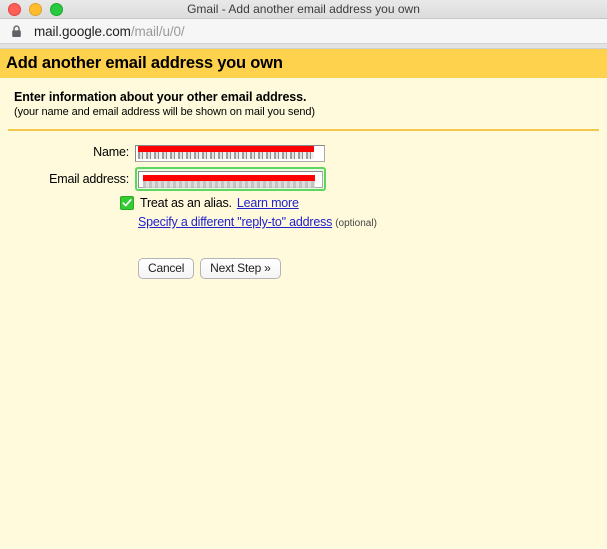 This screenshot has width=607, height=549. What do you see at coordinates (56, 9) in the screenshot?
I see `maximize-button` at bounding box center [56, 9].